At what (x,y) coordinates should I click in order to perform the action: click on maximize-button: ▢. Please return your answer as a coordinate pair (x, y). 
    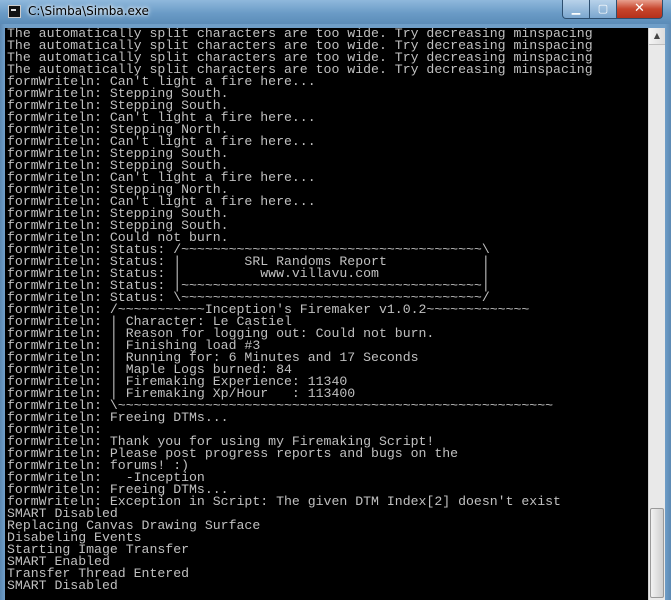
    Looking at the image, I should click on (603, 9).